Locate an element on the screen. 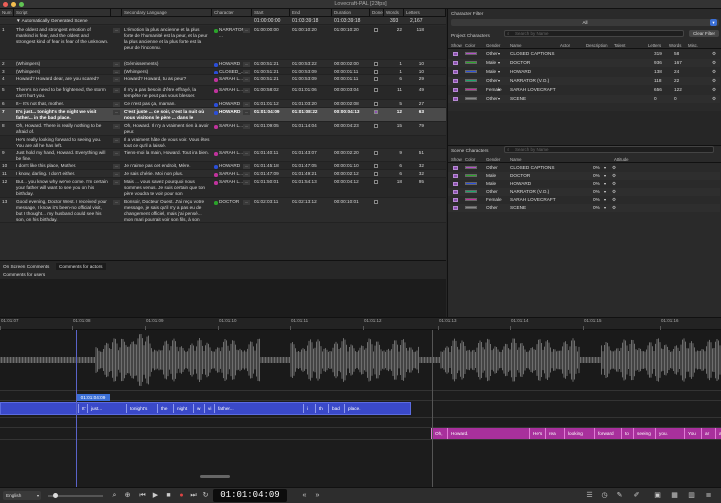 The width and height of the screenshot is (721, 503). comments-textarea is located at coordinates (223, 298).